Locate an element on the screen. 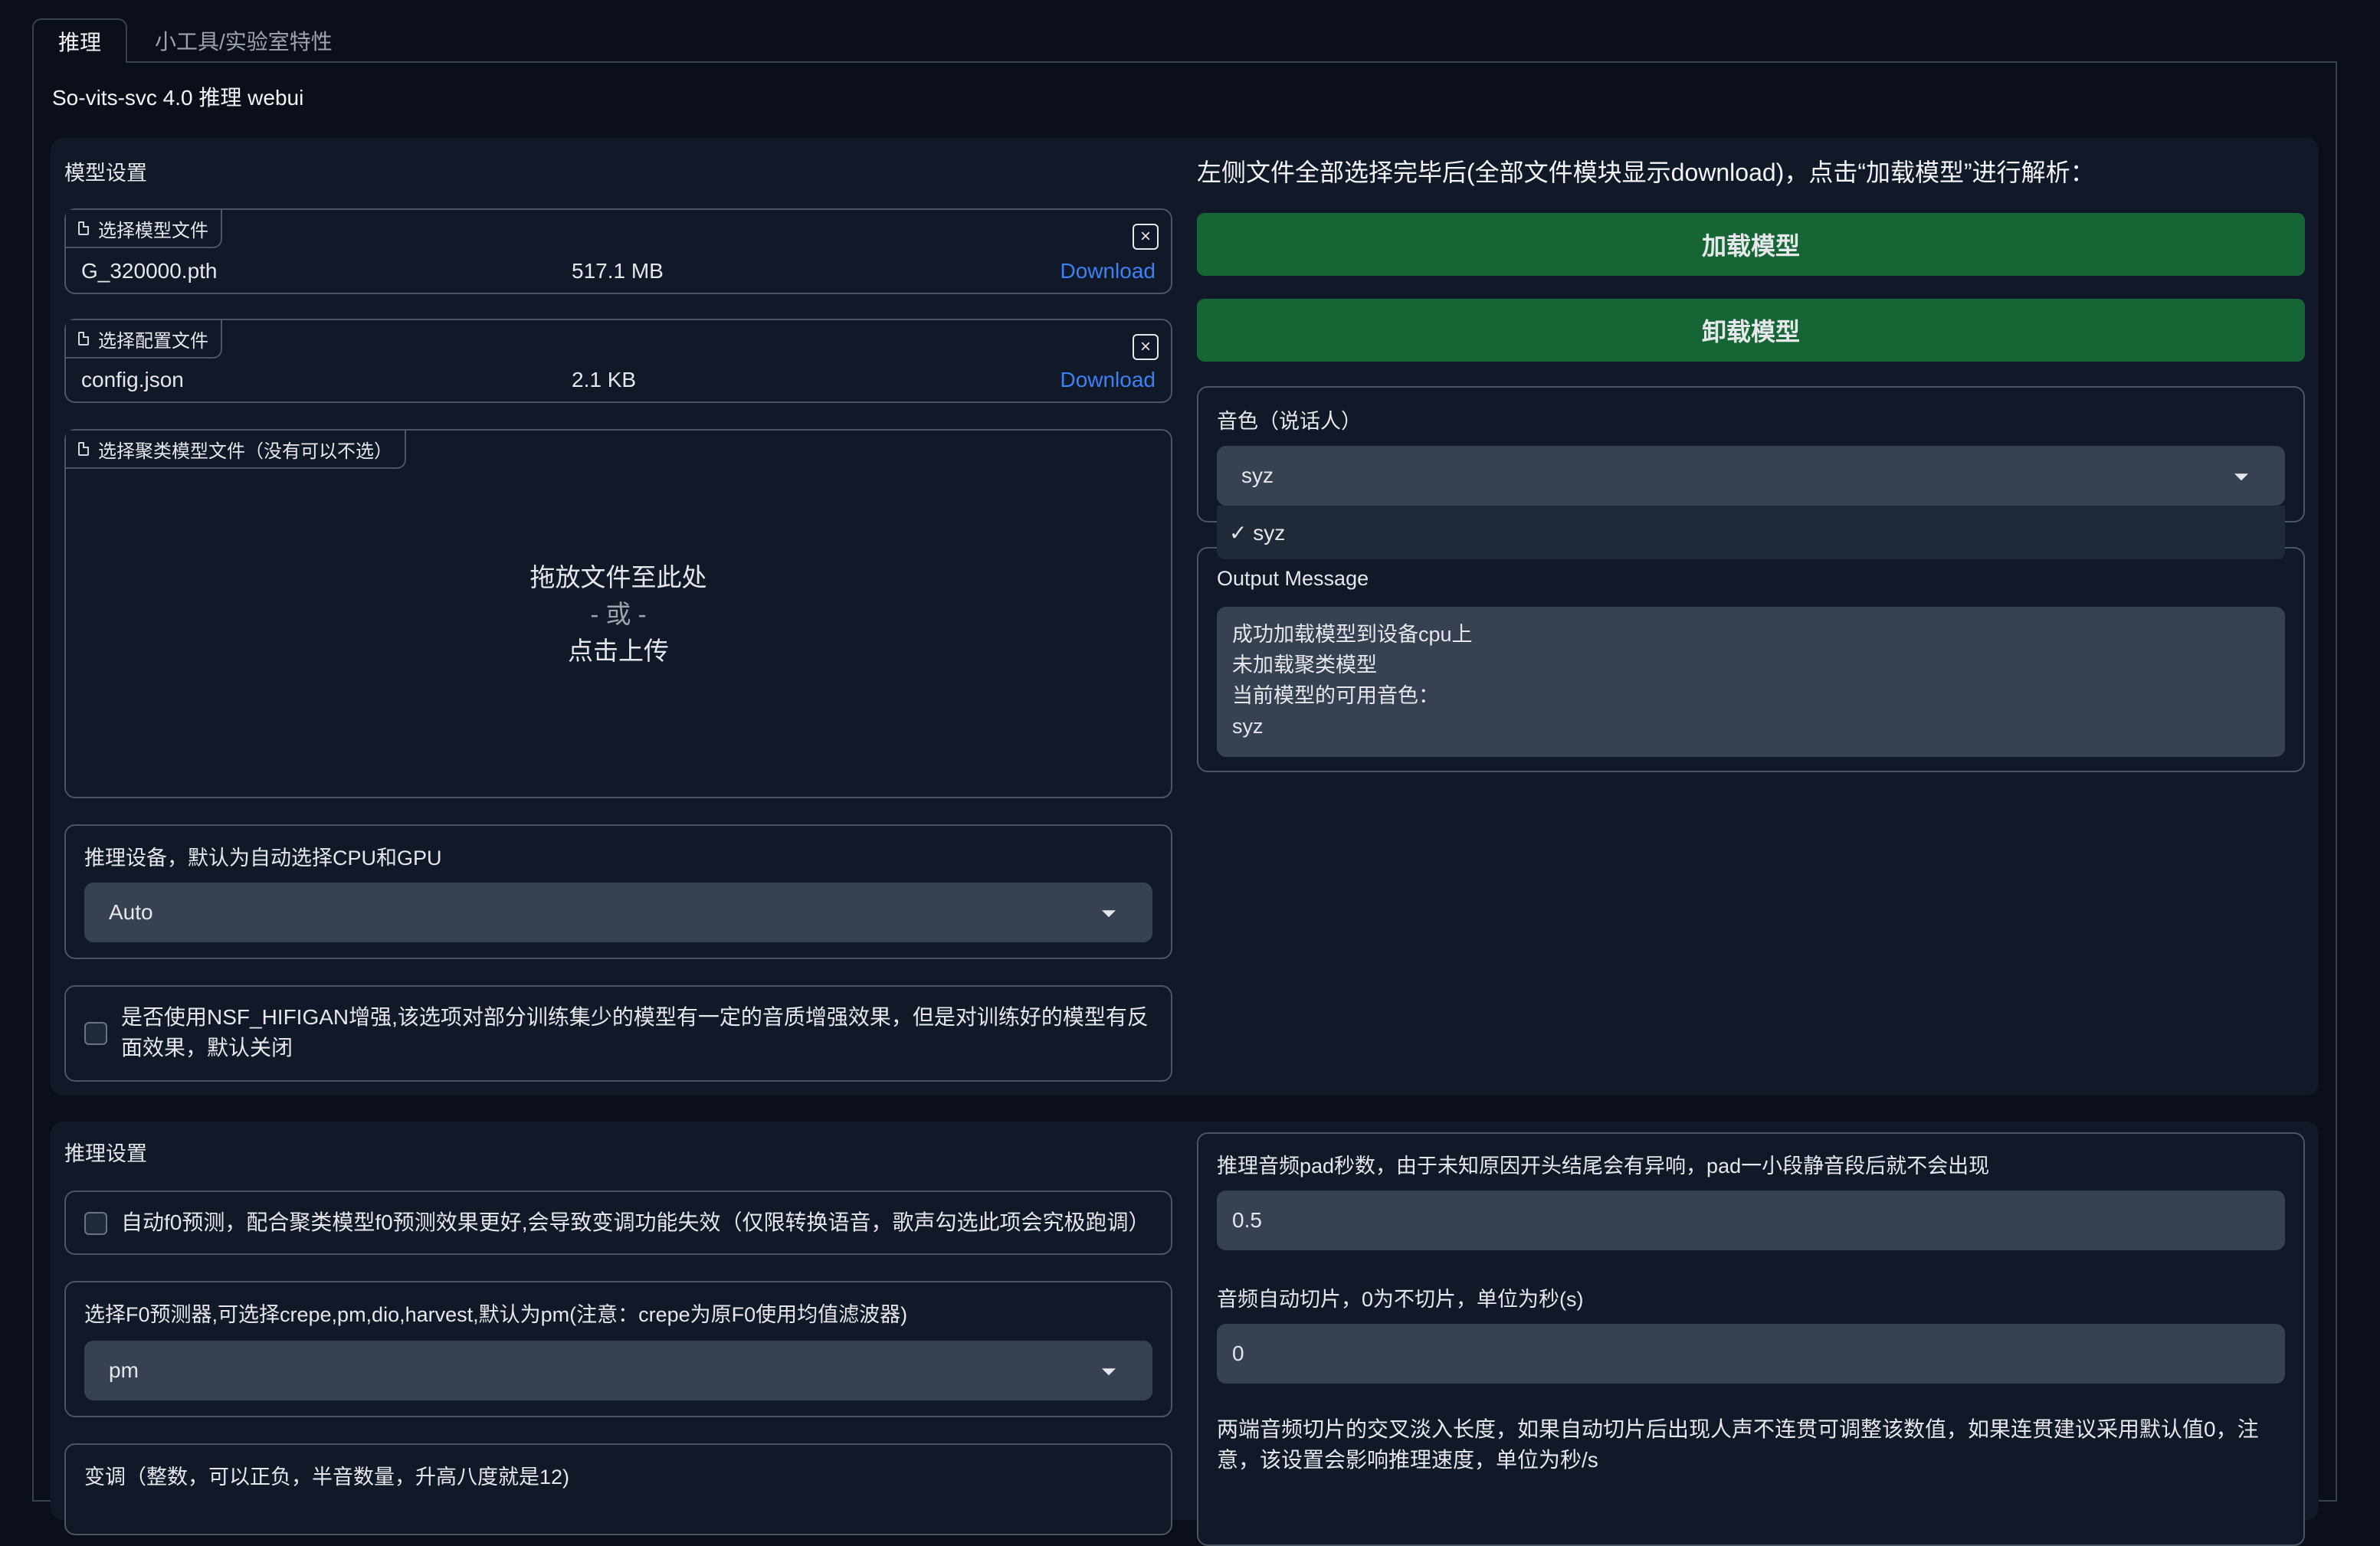  model-file-tag-label: 选择模型文件 is located at coordinates (153, 231).